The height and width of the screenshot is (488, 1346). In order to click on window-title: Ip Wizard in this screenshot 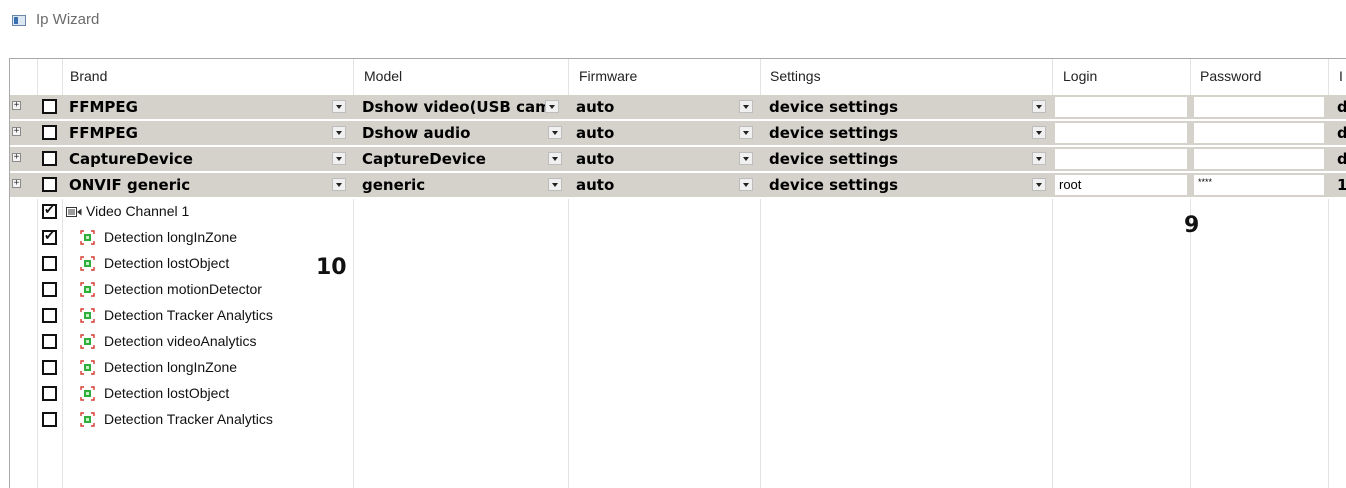, I will do `click(68, 19)`.